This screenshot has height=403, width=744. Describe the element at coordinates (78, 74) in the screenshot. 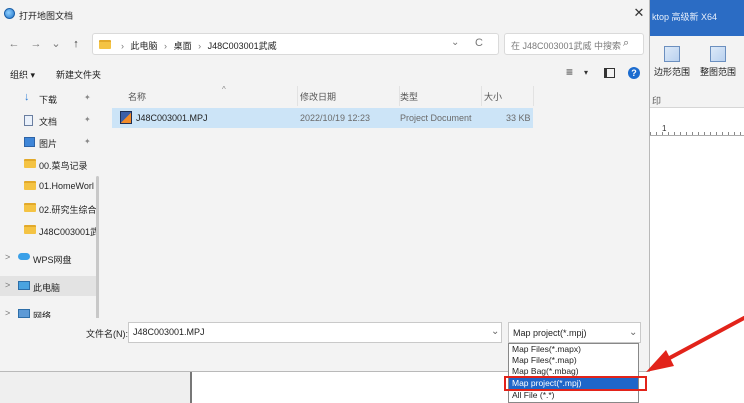

I see `new-folder-button: 新建文件夹` at that location.